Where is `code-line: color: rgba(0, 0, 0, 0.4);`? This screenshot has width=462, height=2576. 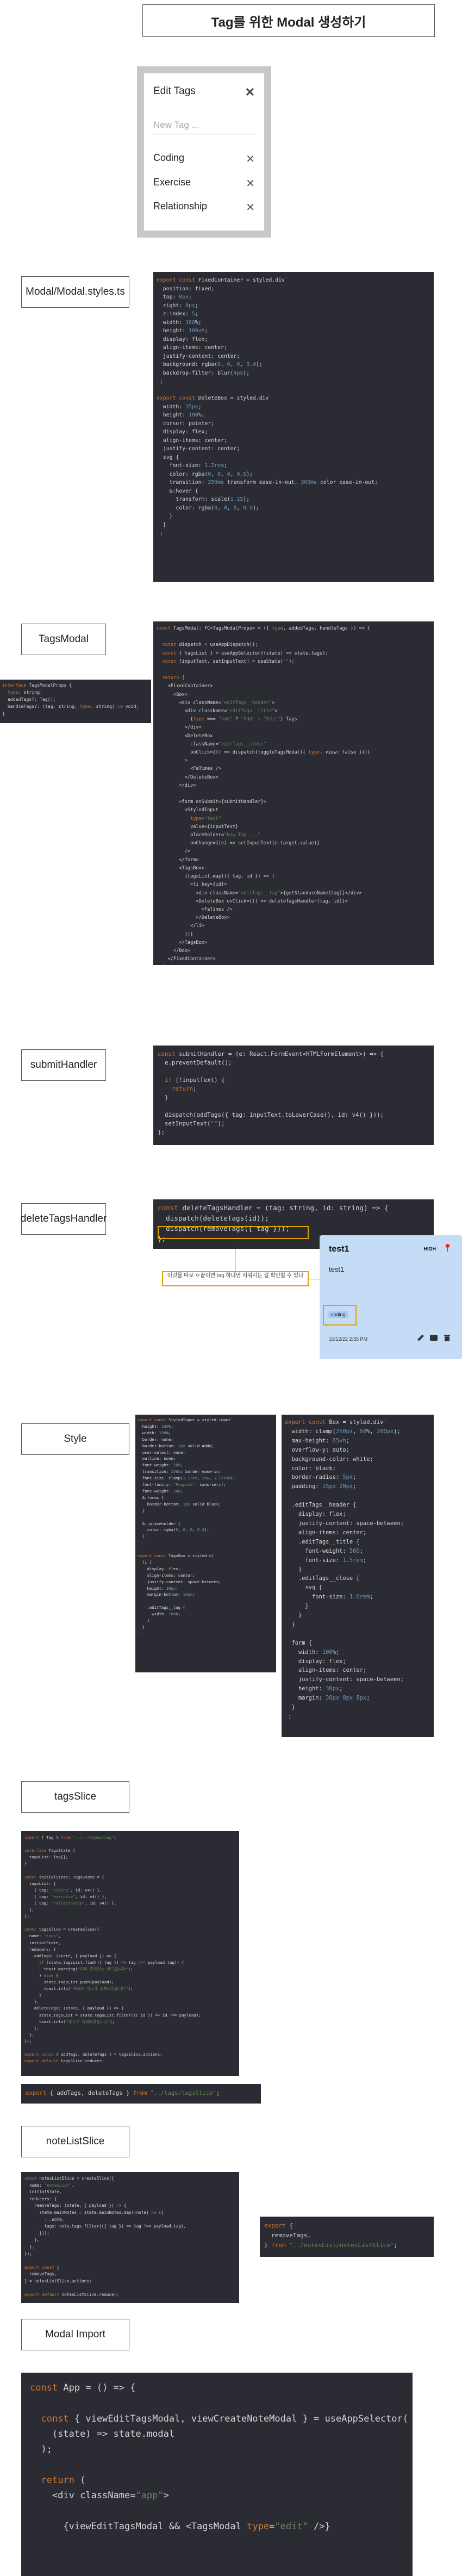 code-line: color: rgba(0, 0, 0, 0.4); is located at coordinates (174, 1530).